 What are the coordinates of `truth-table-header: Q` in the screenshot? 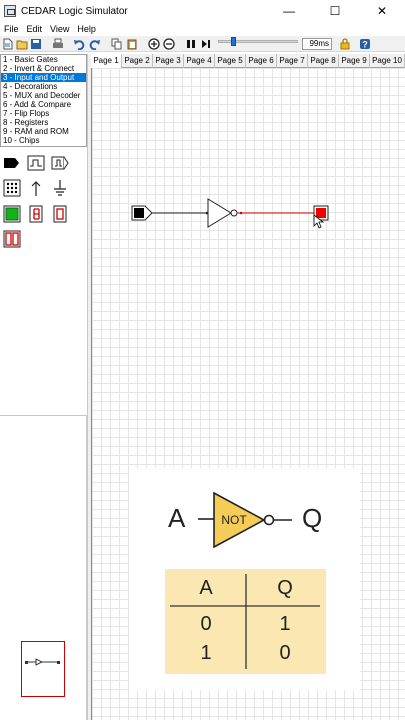 It's located at (285, 588).